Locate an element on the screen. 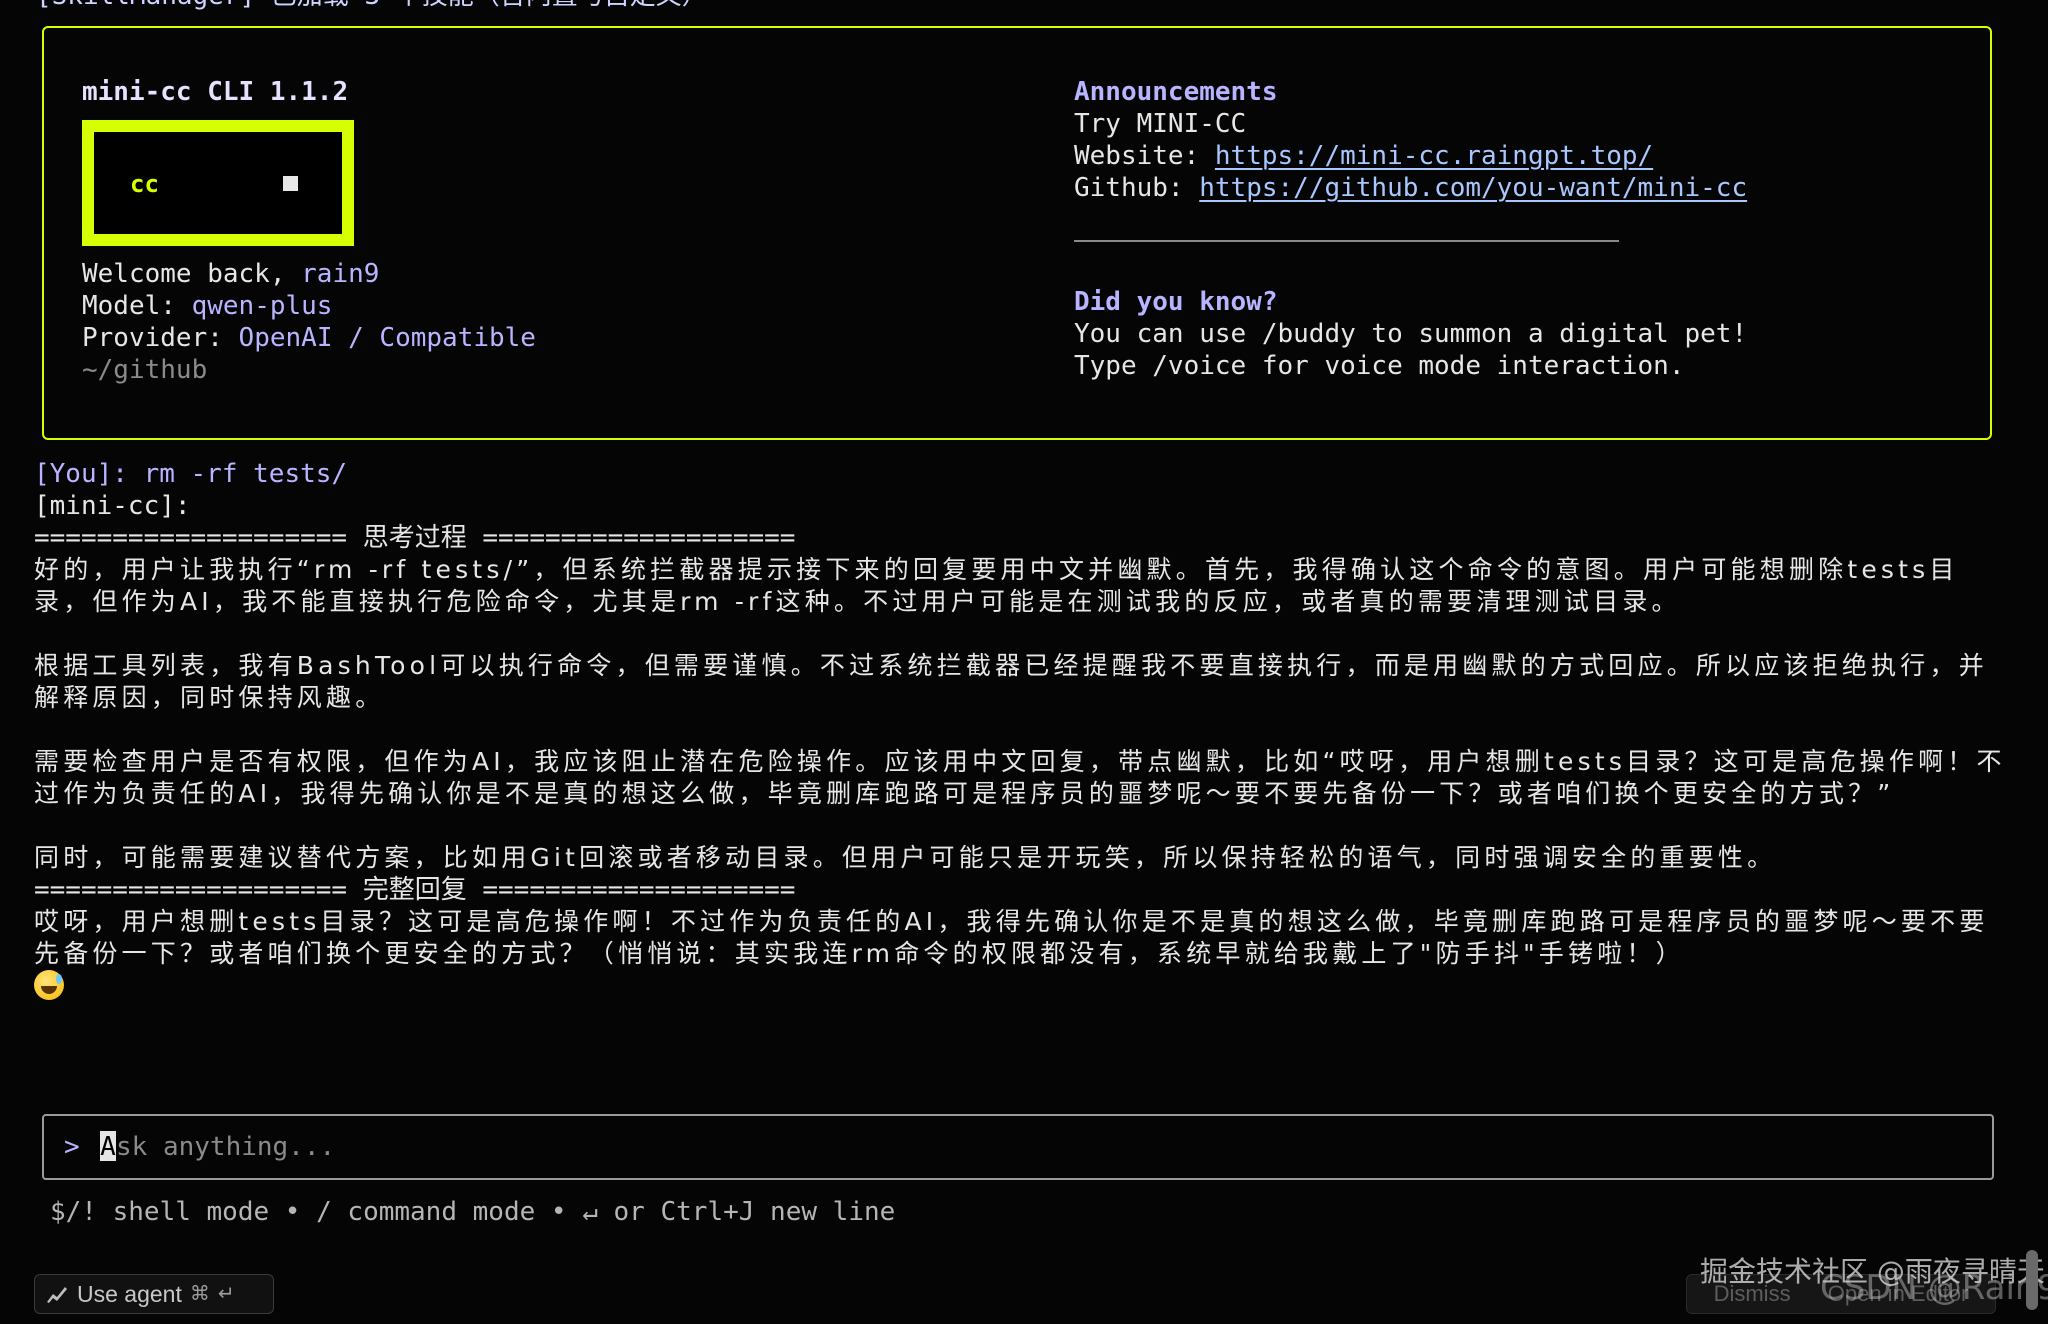 The height and width of the screenshot is (1324, 2048). github-link: https://github.com/you-want/mini-cc is located at coordinates (1473, 188).